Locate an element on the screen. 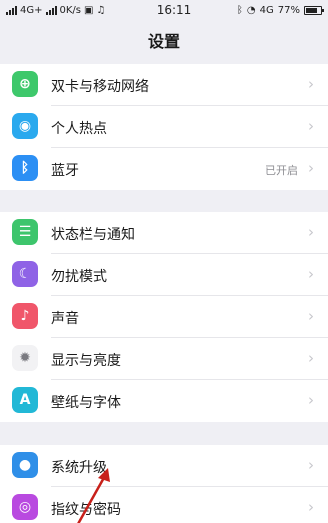  battery-icon is located at coordinates (314, 10).